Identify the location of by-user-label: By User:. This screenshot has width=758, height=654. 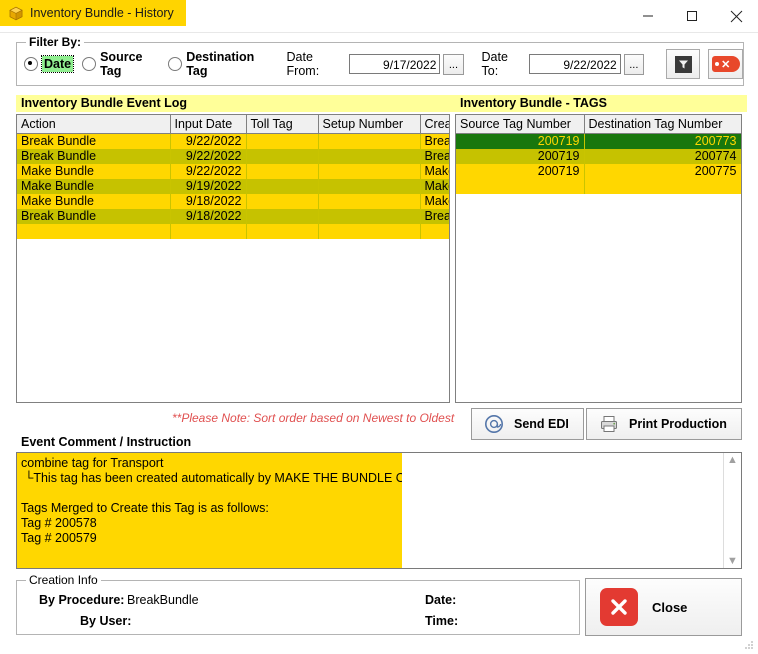
(106, 621).